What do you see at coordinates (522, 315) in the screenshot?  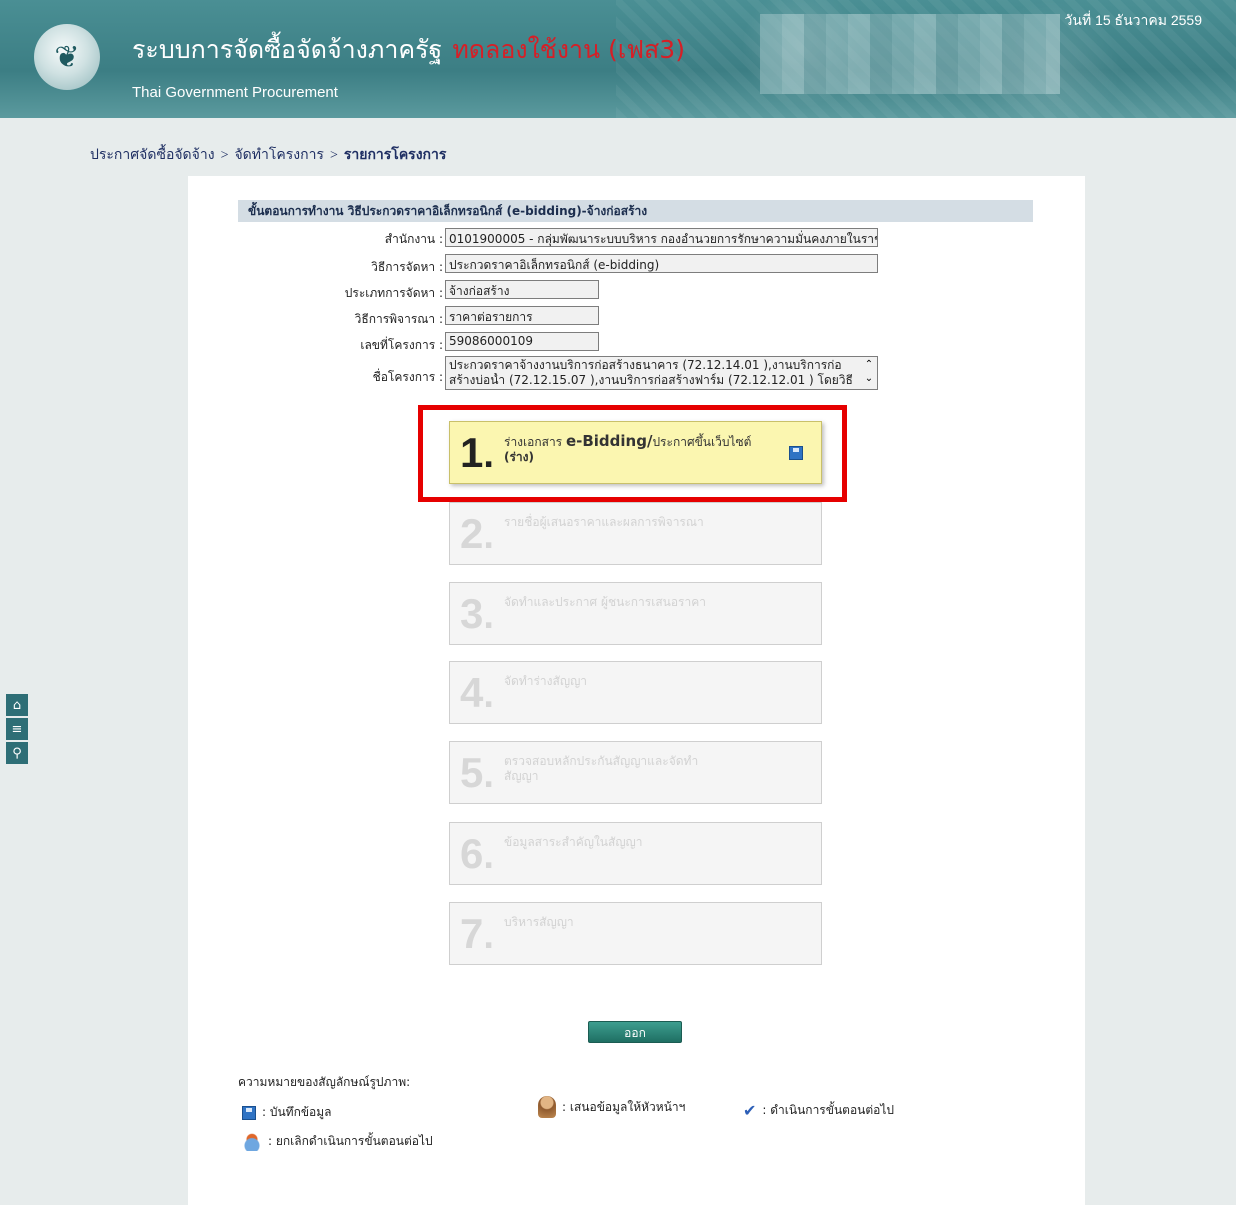 I see `consider-field: ราคาต่อรายการ` at bounding box center [522, 315].